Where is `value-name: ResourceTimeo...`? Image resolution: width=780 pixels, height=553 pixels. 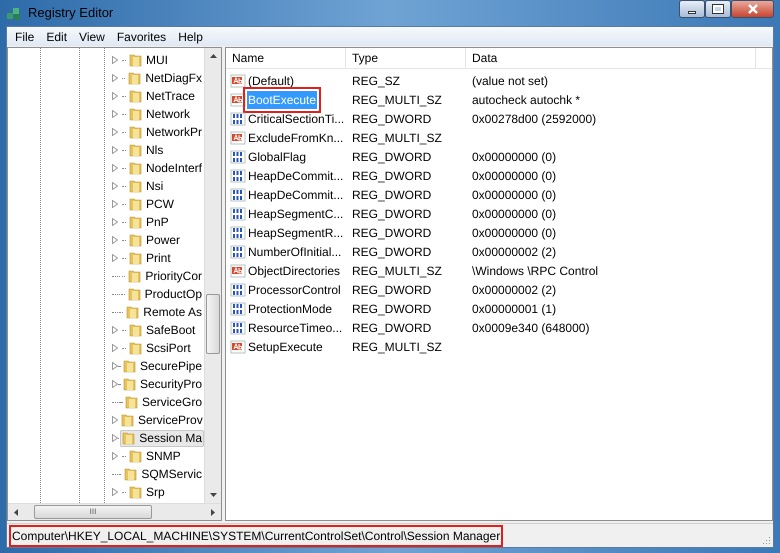 value-name: ResourceTimeo... is located at coordinates (295, 327).